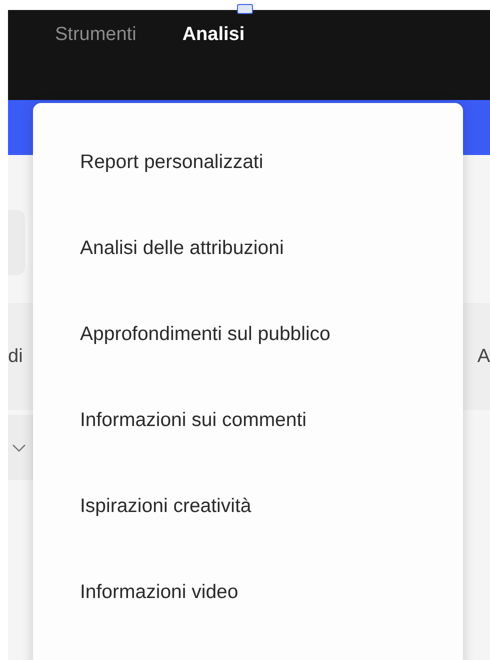 This screenshot has height=660, width=490. I want to click on menu-item: Approfondimenti sul pubblico, so click(248, 366).